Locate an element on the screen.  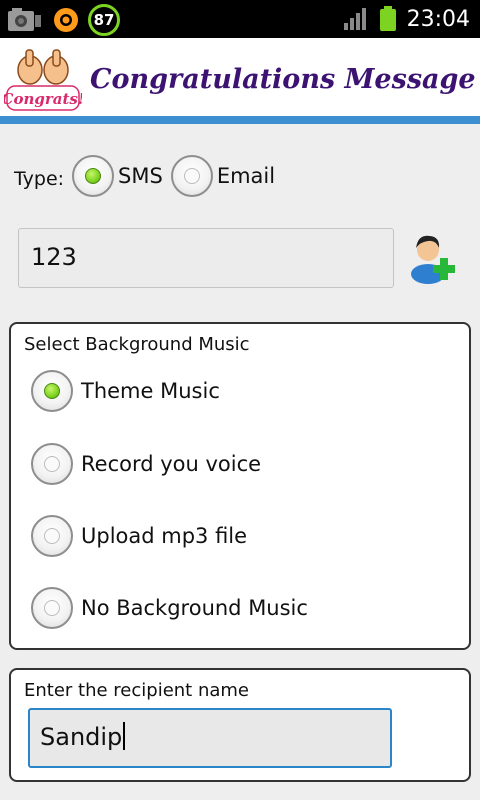
type-label: Type: is located at coordinates (39, 179).